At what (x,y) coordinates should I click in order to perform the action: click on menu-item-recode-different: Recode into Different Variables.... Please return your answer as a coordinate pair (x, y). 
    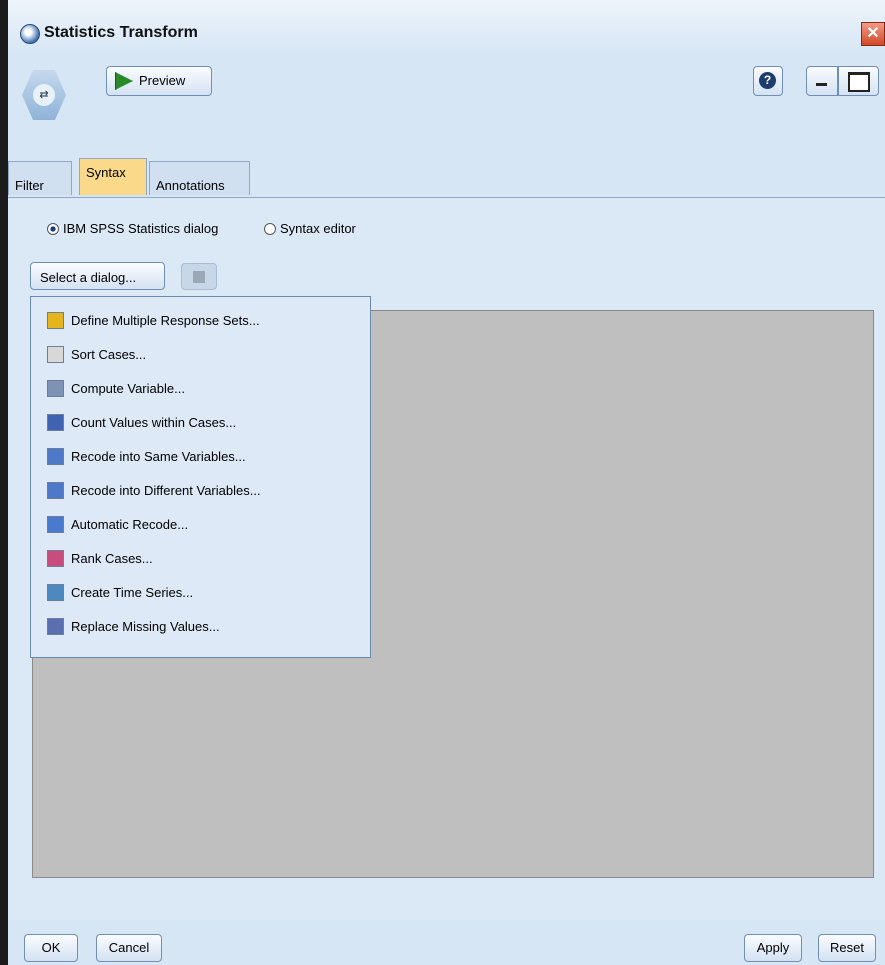
    Looking at the image, I should click on (199, 491).